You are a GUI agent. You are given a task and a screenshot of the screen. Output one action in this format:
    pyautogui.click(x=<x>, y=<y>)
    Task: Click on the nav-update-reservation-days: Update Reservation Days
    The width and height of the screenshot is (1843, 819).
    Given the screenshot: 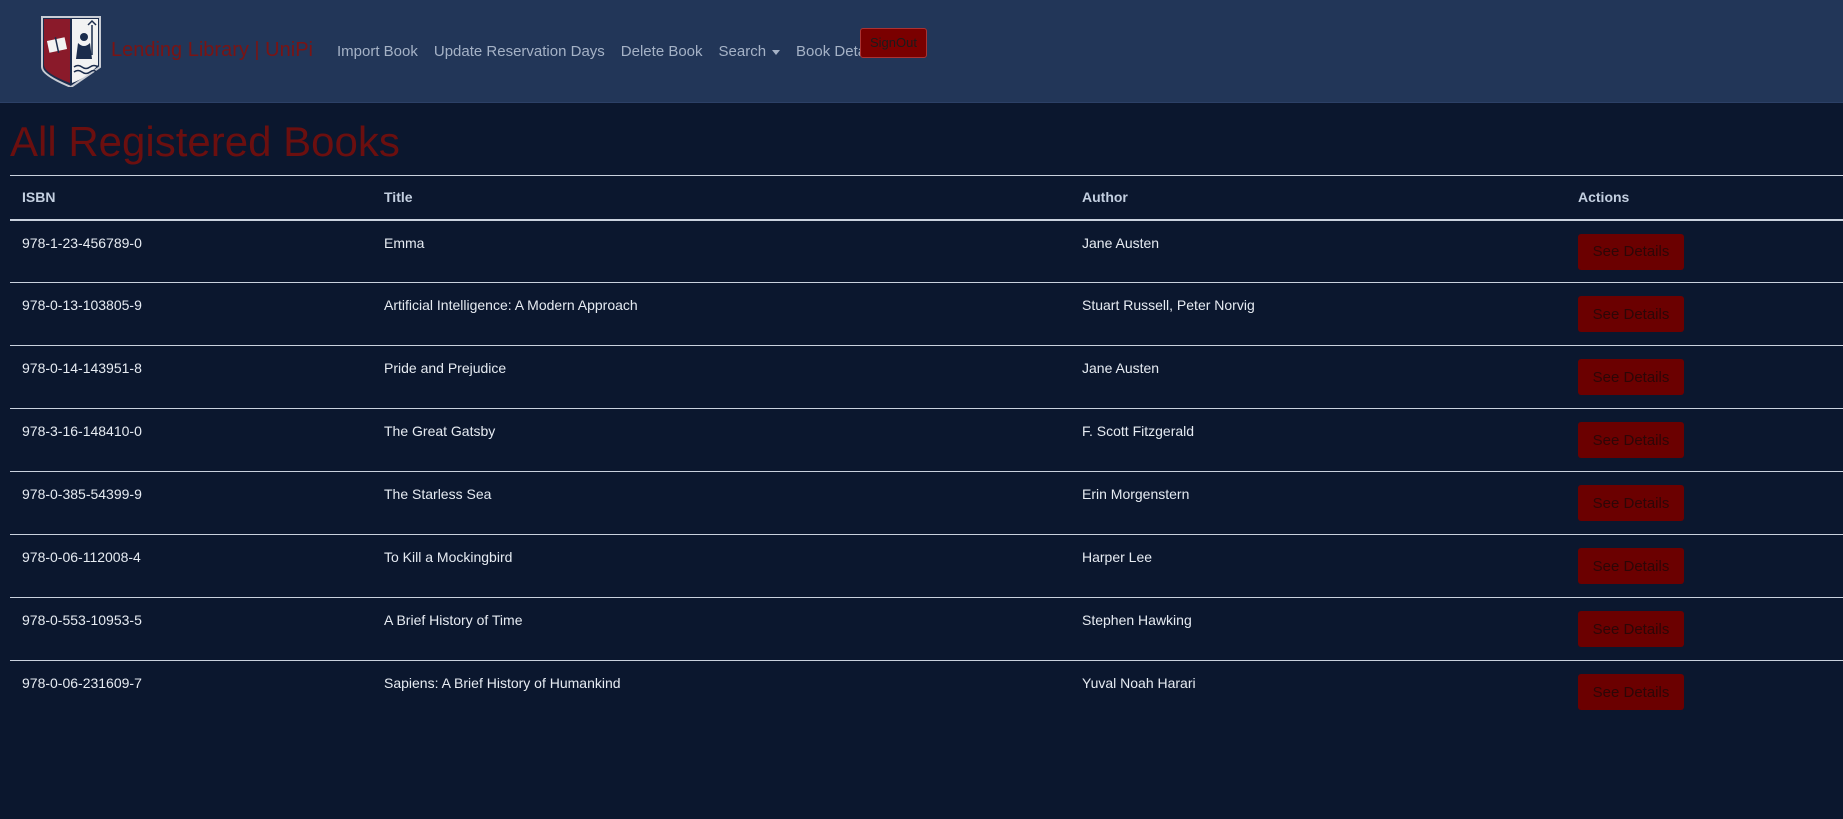 What is the action you would take?
    pyautogui.click(x=519, y=51)
    